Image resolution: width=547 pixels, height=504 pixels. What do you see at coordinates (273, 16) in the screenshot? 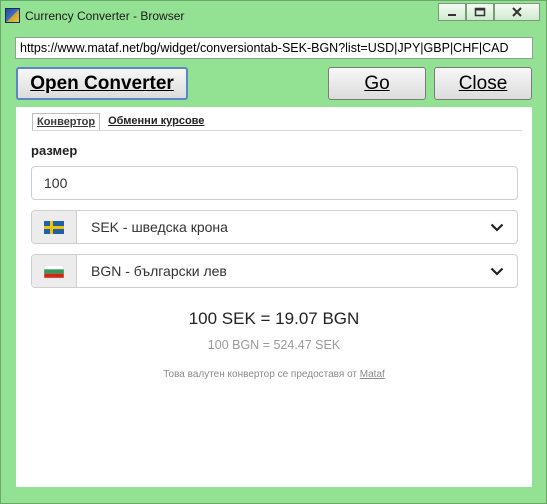
I see `title-bar: Currency Converter - Browser` at bounding box center [273, 16].